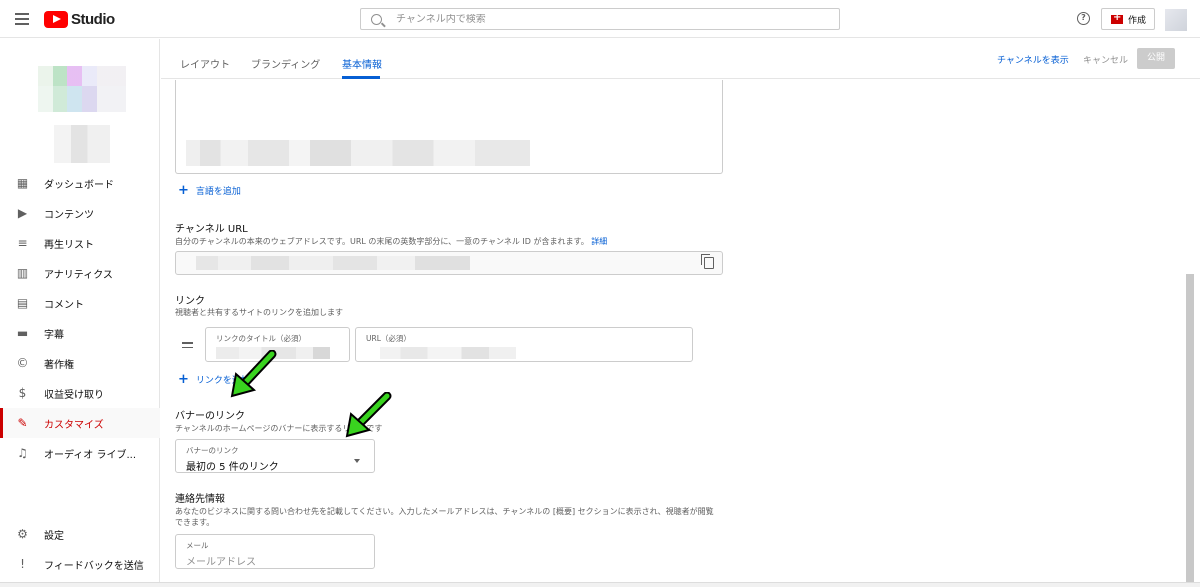 This screenshot has width=1200, height=587. Describe the element at coordinates (205, 63) in the screenshot. I see `tab-layout: レイアウト` at that location.